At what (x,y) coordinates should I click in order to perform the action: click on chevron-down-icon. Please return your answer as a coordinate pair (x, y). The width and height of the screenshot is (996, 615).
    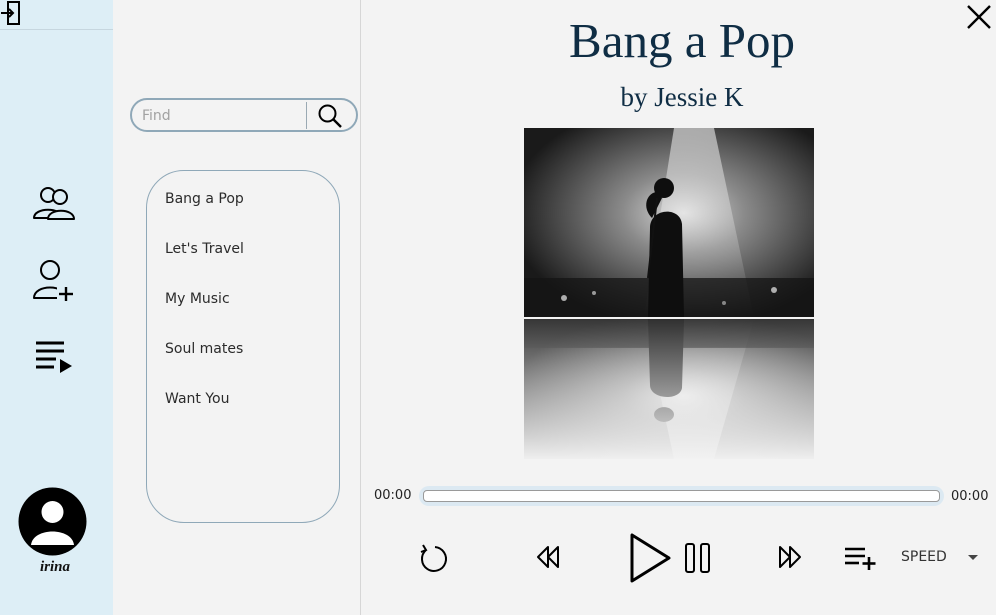
    Looking at the image, I should click on (973, 557).